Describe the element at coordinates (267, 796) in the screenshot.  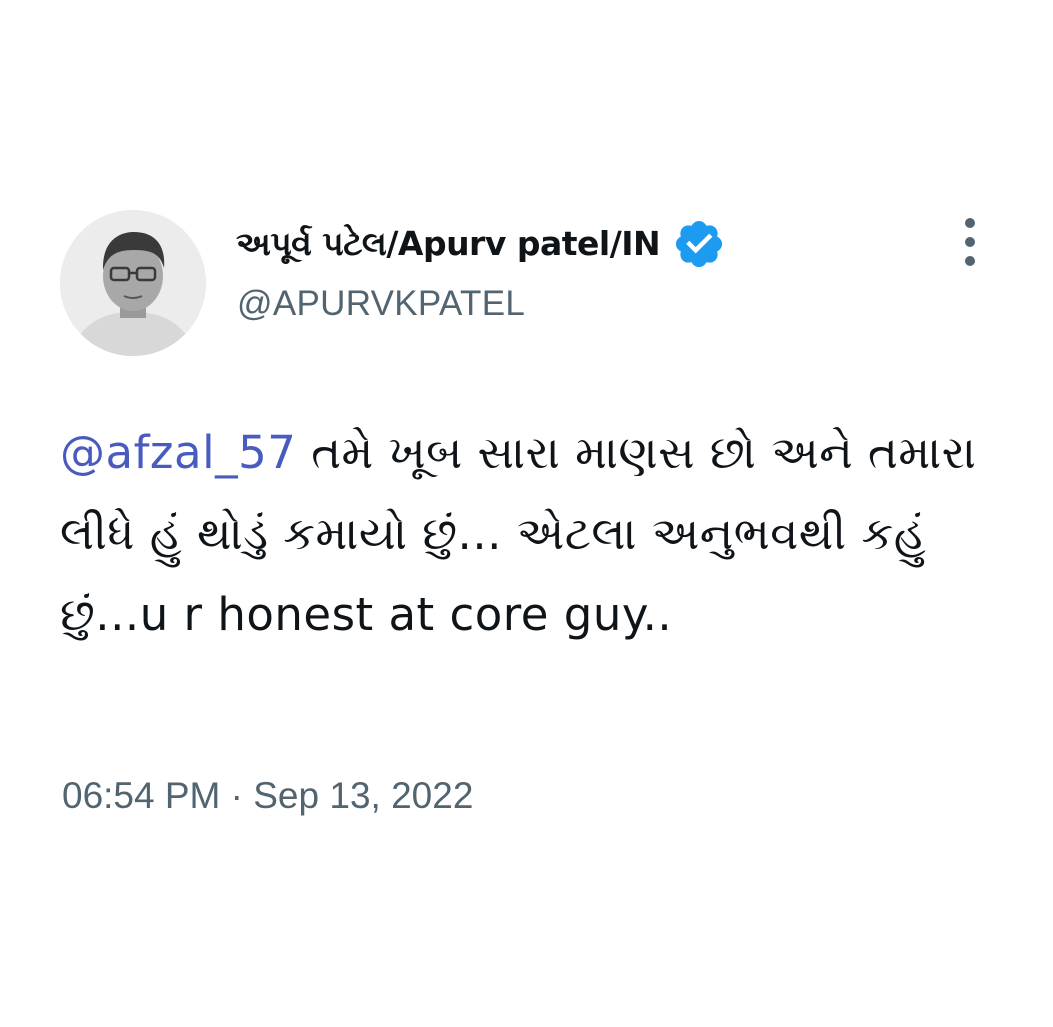
I see `tweet-timestamp: 06:54 PM · Sep 13, 2022` at that location.